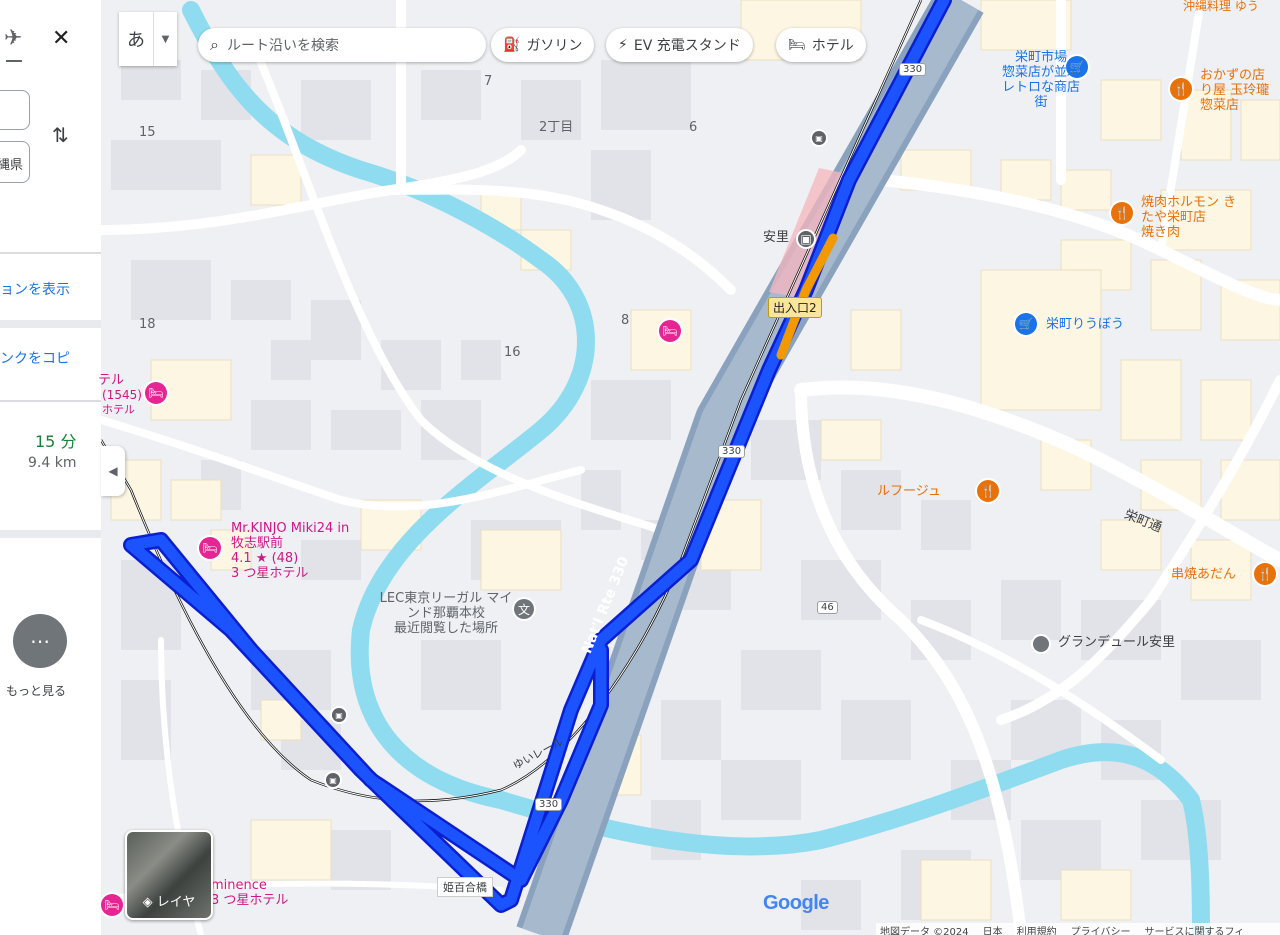  I want to click on mode-underline, so click(14, 61).